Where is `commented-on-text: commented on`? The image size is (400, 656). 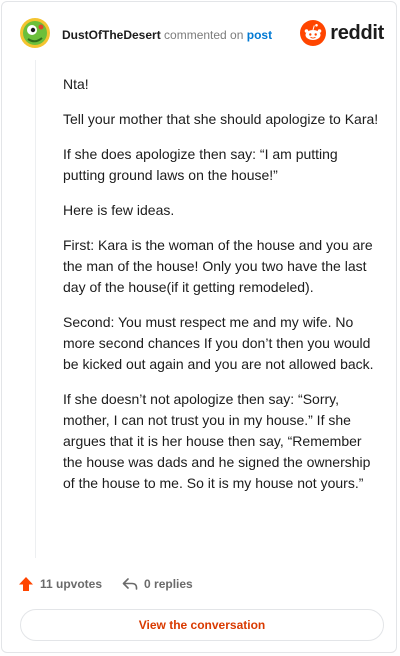
commented-on-text: commented on is located at coordinates (203, 35).